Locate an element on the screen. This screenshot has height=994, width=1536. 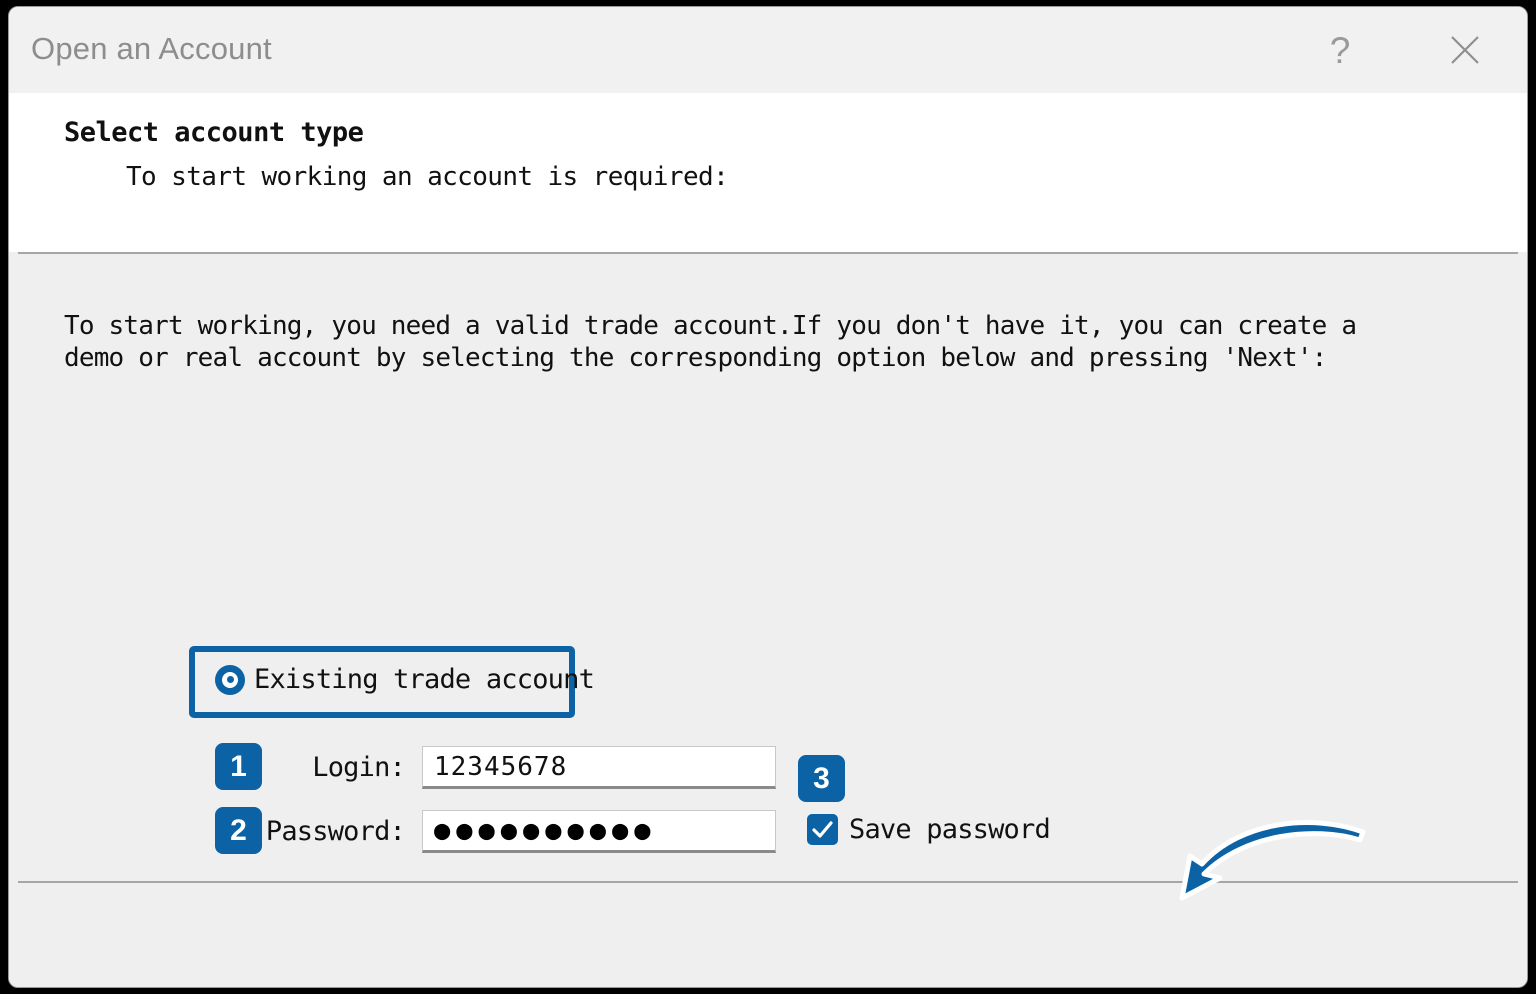
password-input: ●●●●●●●●●● is located at coordinates (599, 831).